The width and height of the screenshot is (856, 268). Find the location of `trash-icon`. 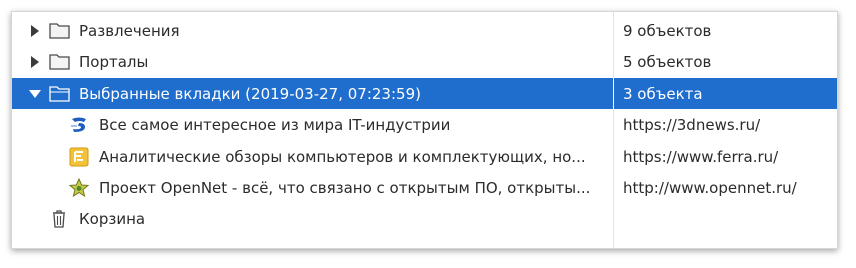

trash-icon is located at coordinates (59, 219).